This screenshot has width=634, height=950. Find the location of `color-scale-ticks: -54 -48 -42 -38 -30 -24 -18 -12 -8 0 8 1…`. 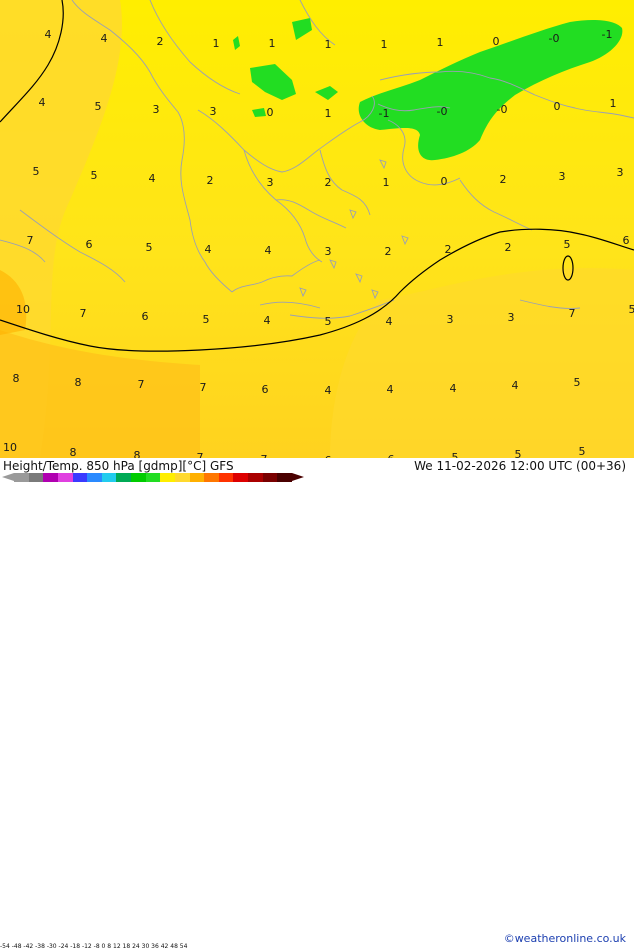

color-scale-ticks: -54 -48 -42 -38 -30 -24 -18 -12 -8 0 8 1… is located at coordinates (93, 946).